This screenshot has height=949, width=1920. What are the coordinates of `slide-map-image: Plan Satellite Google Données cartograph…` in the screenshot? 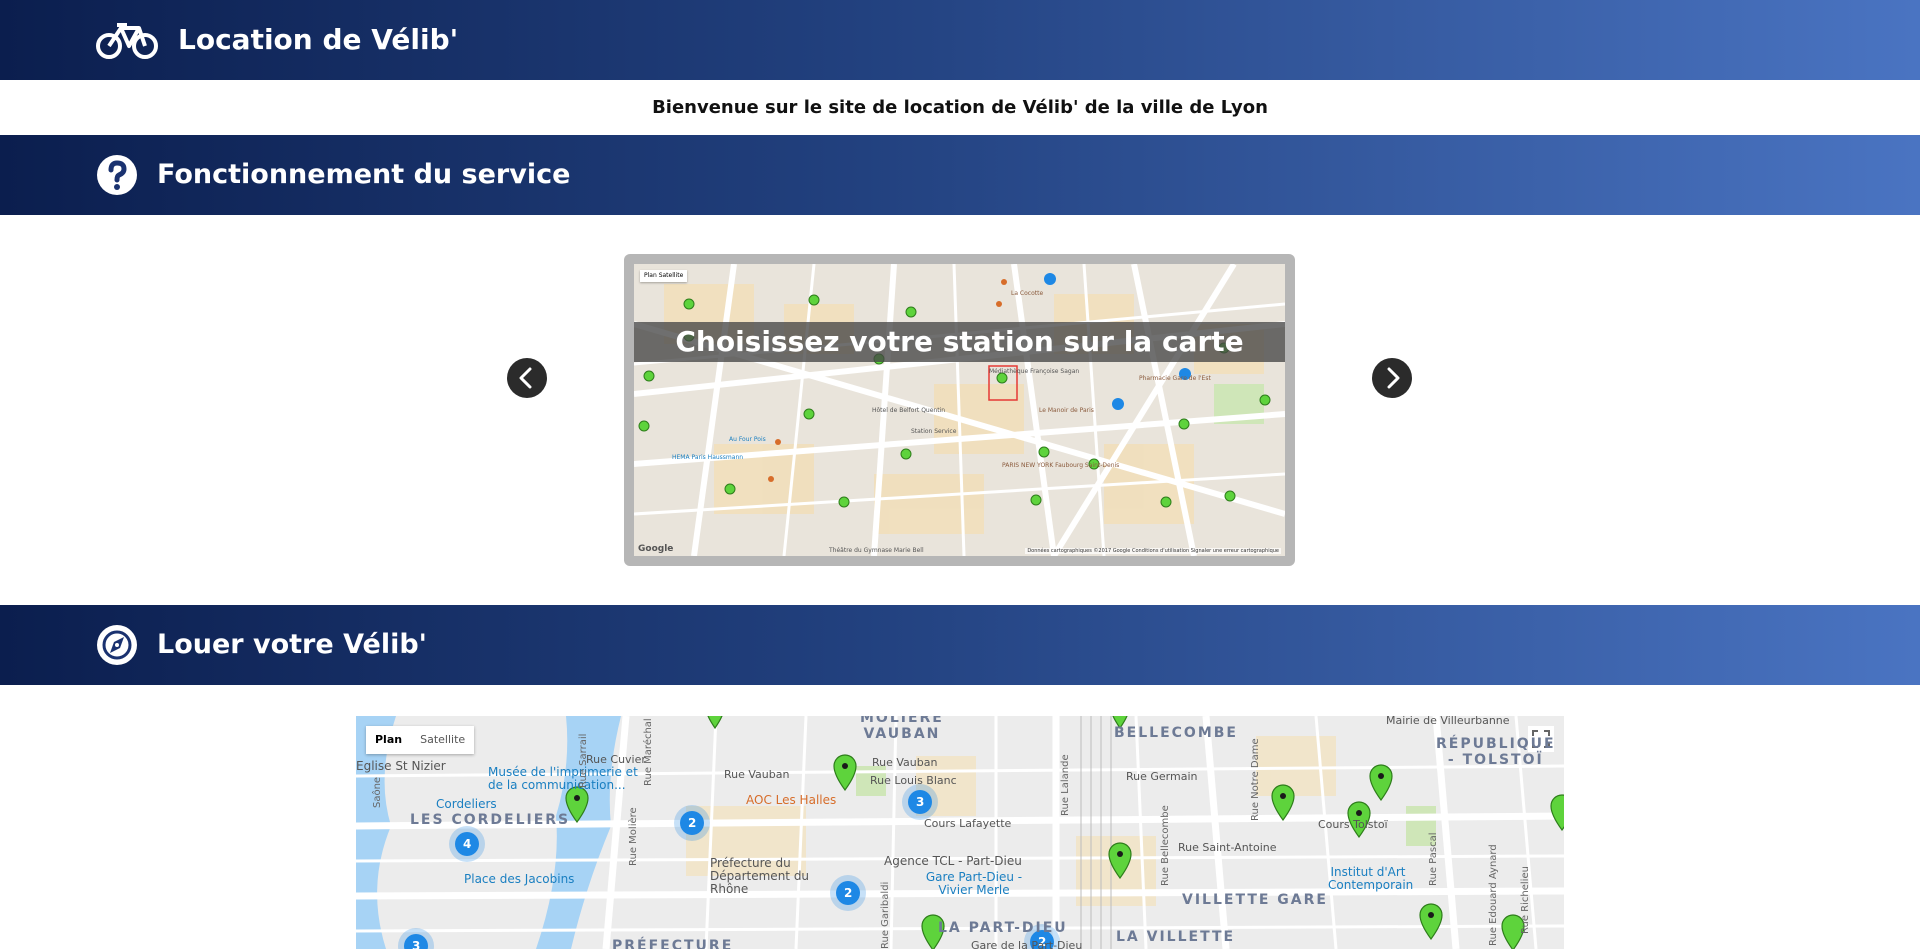 It's located at (959, 410).